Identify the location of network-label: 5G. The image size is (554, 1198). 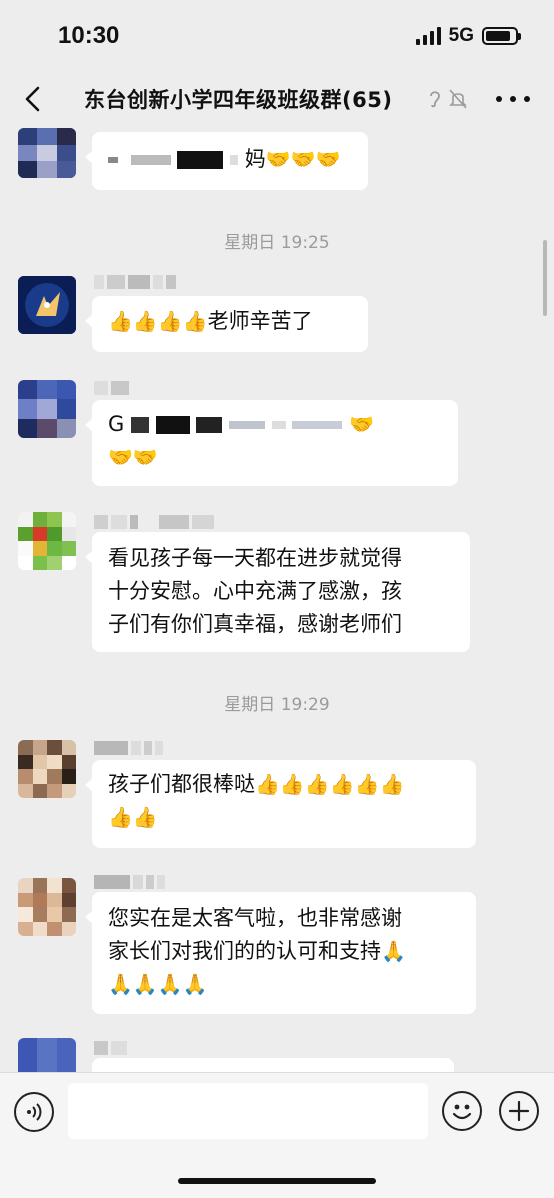
(461, 35).